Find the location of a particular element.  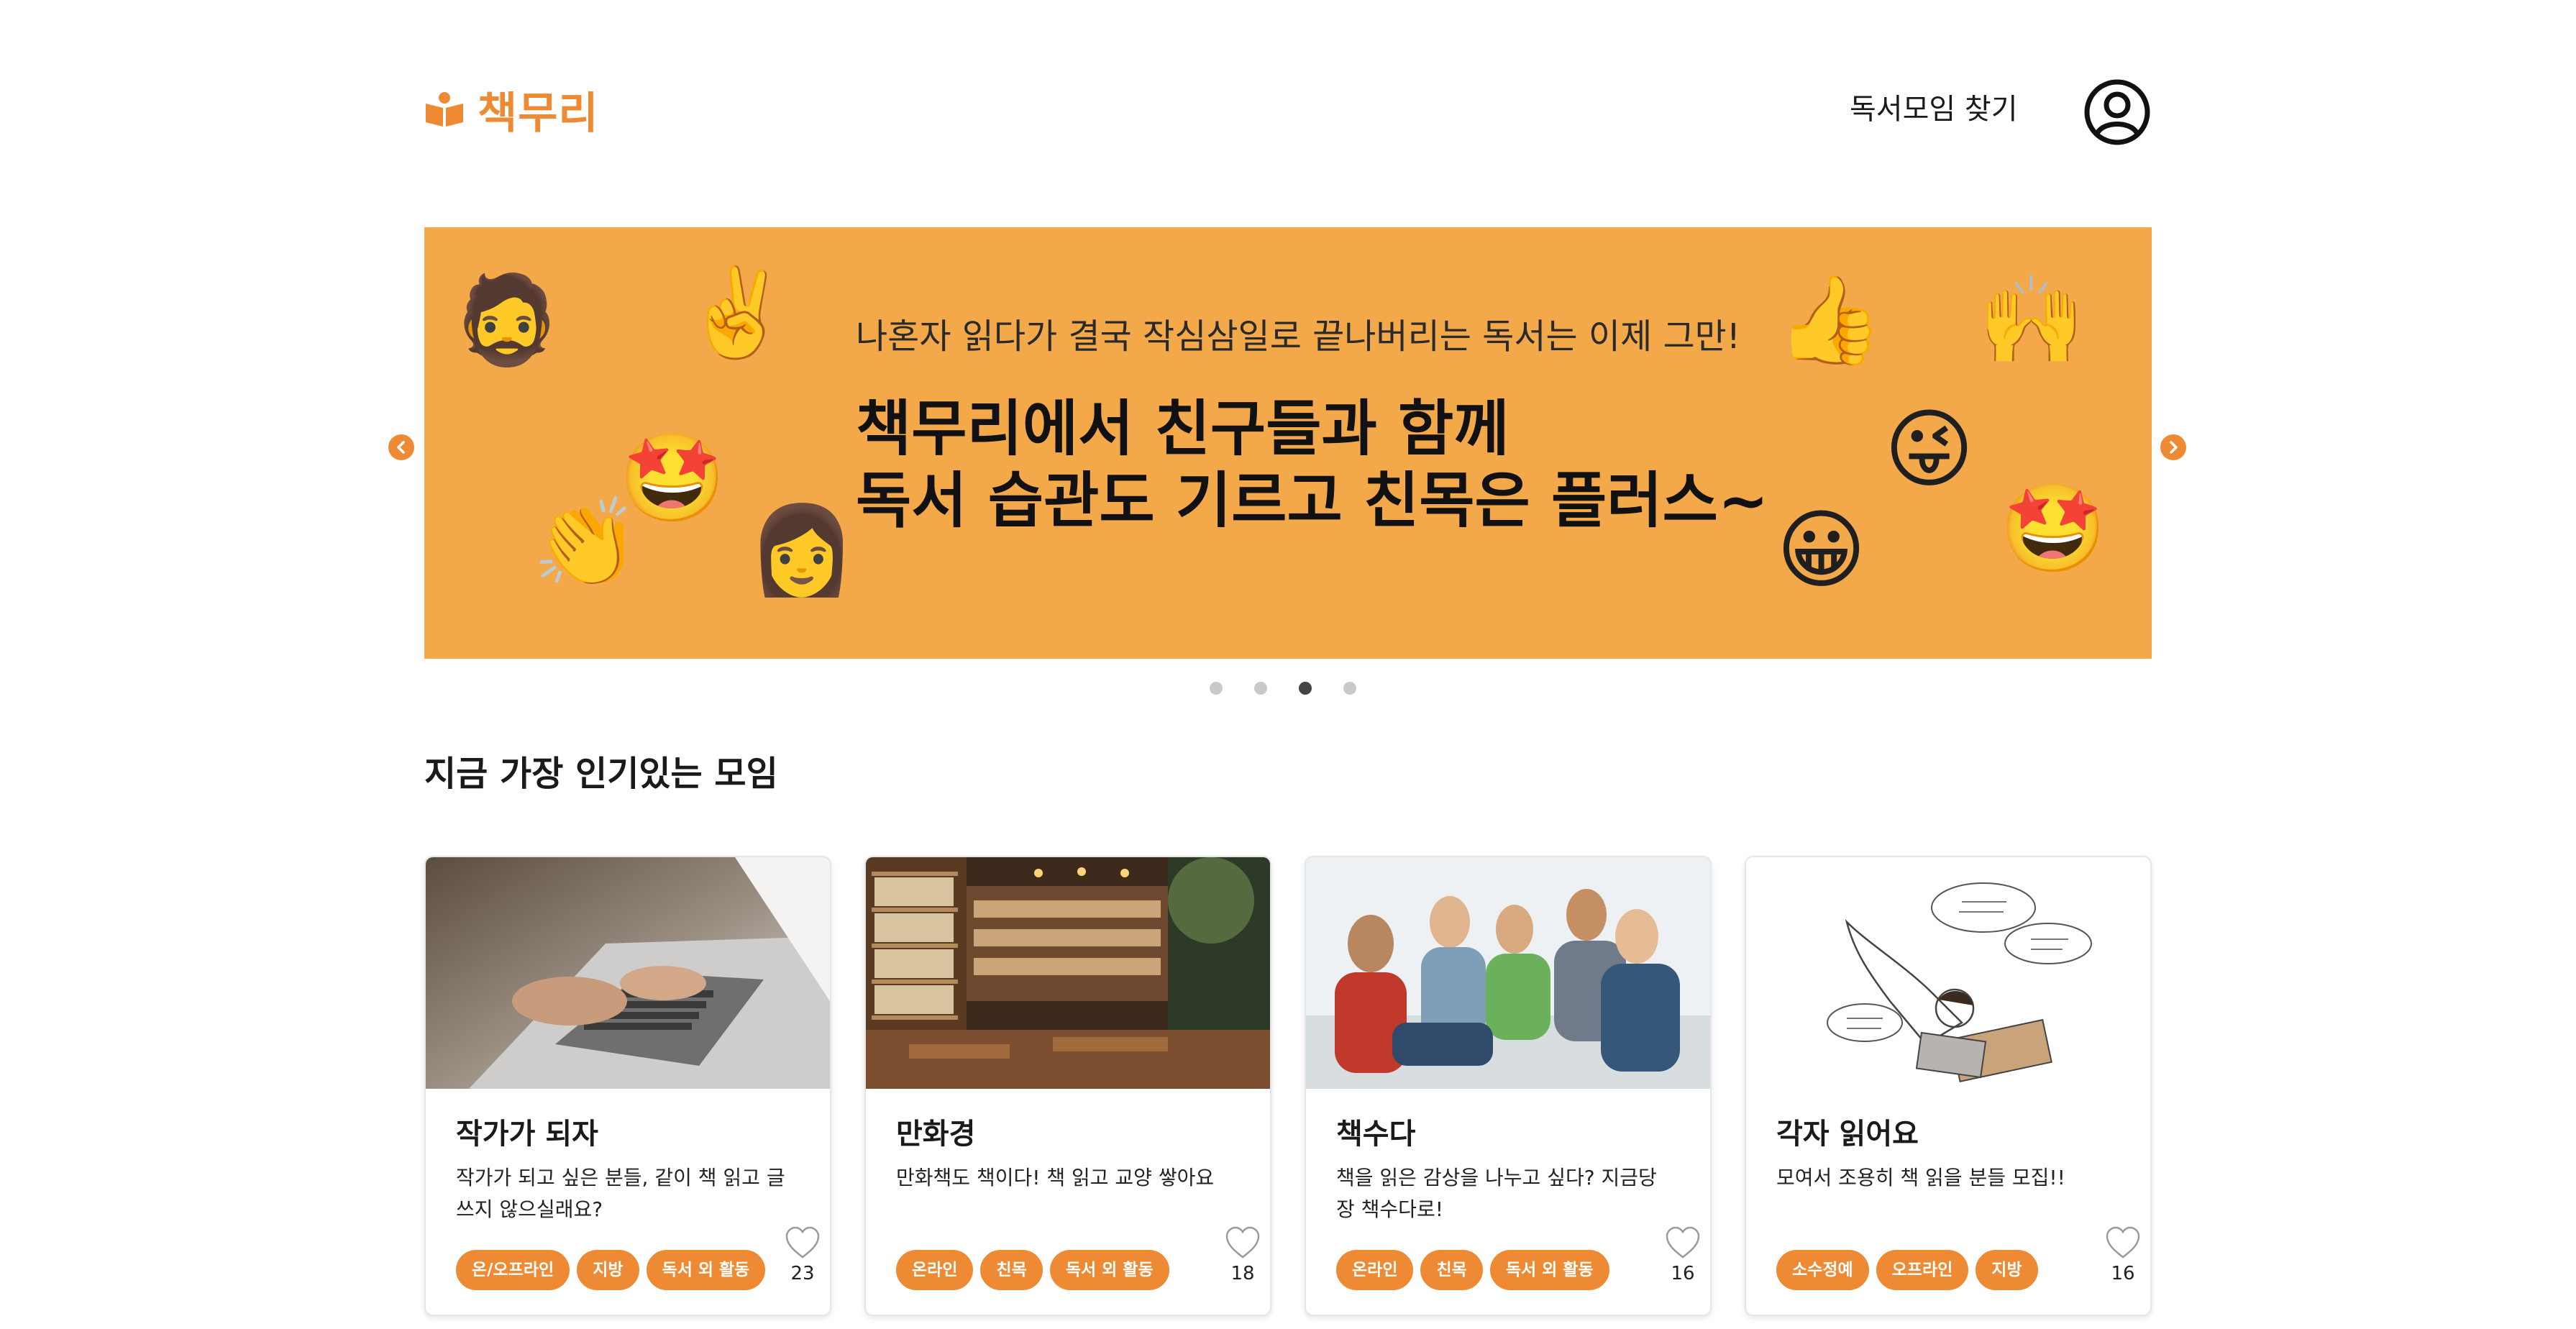

club-card-title: 각자 읽어요 is located at coordinates (1847, 1134).